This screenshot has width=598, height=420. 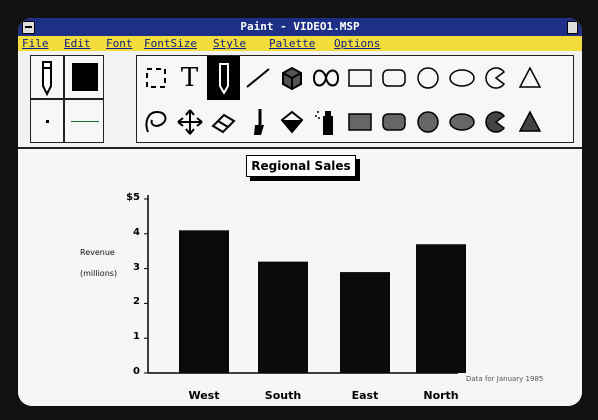 What do you see at coordinates (257, 78) in the screenshot?
I see `line-icon` at bounding box center [257, 78].